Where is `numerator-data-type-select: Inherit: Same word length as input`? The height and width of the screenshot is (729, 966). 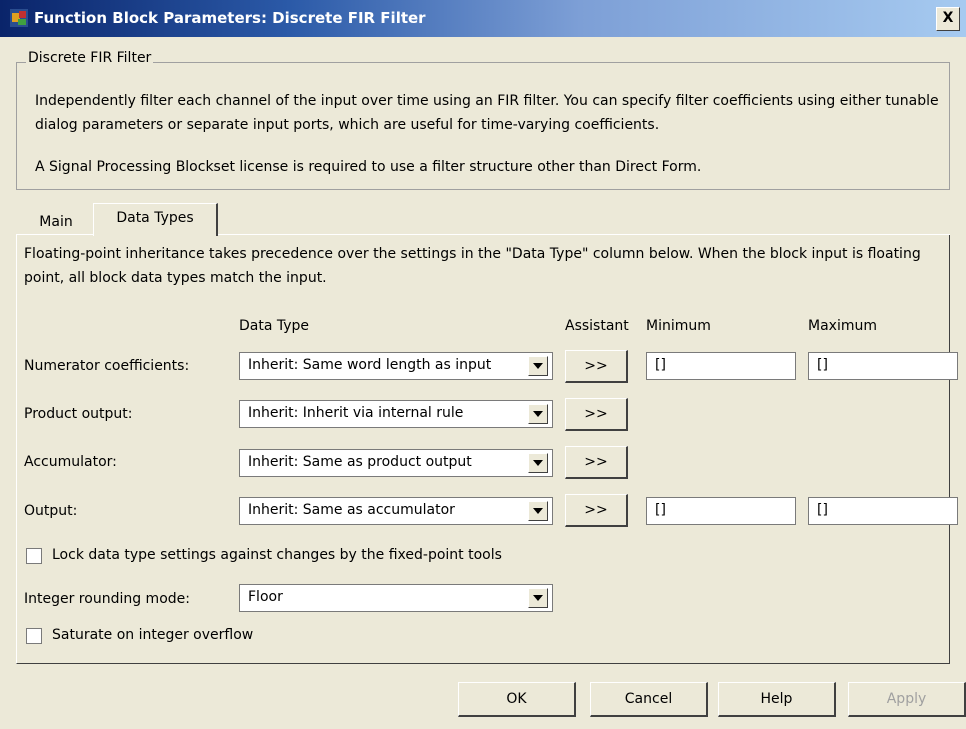 numerator-data-type-select: Inherit: Same word length as input is located at coordinates (396, 366).